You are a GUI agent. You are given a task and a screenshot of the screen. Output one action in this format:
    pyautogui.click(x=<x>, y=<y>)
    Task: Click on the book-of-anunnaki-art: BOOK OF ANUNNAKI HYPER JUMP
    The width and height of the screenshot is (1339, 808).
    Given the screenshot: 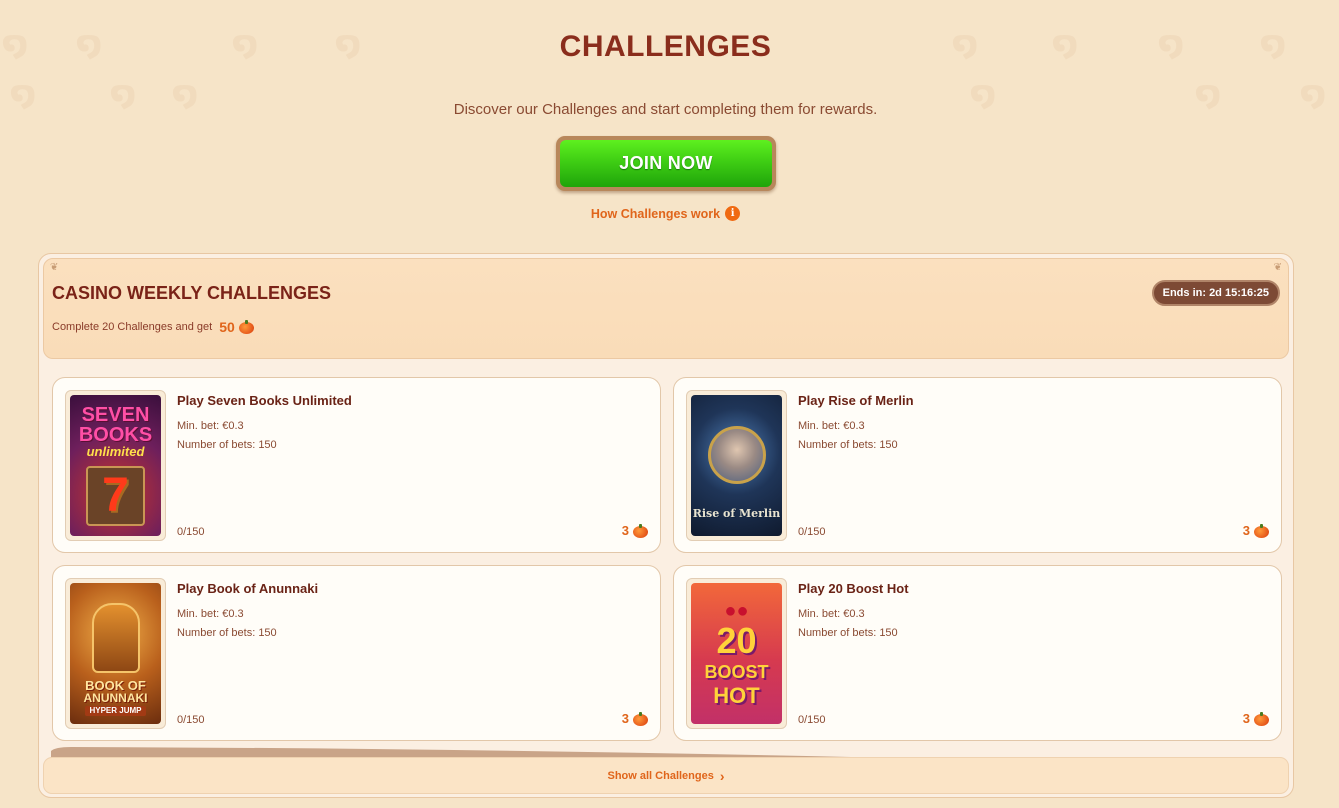 What is the action you would take?
    pyautogui.click(x=115, y=653)
    